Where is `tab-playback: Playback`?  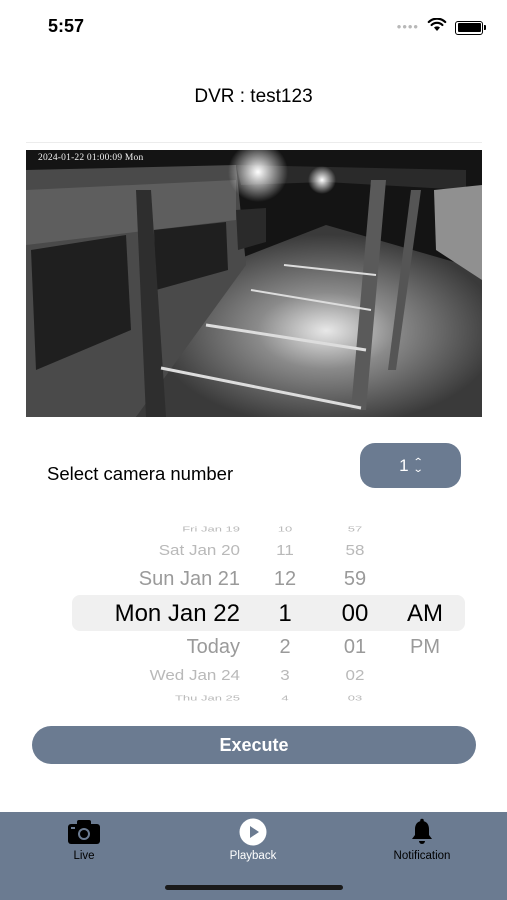 tab-playback: Playback is located at coordinates (253, 840).